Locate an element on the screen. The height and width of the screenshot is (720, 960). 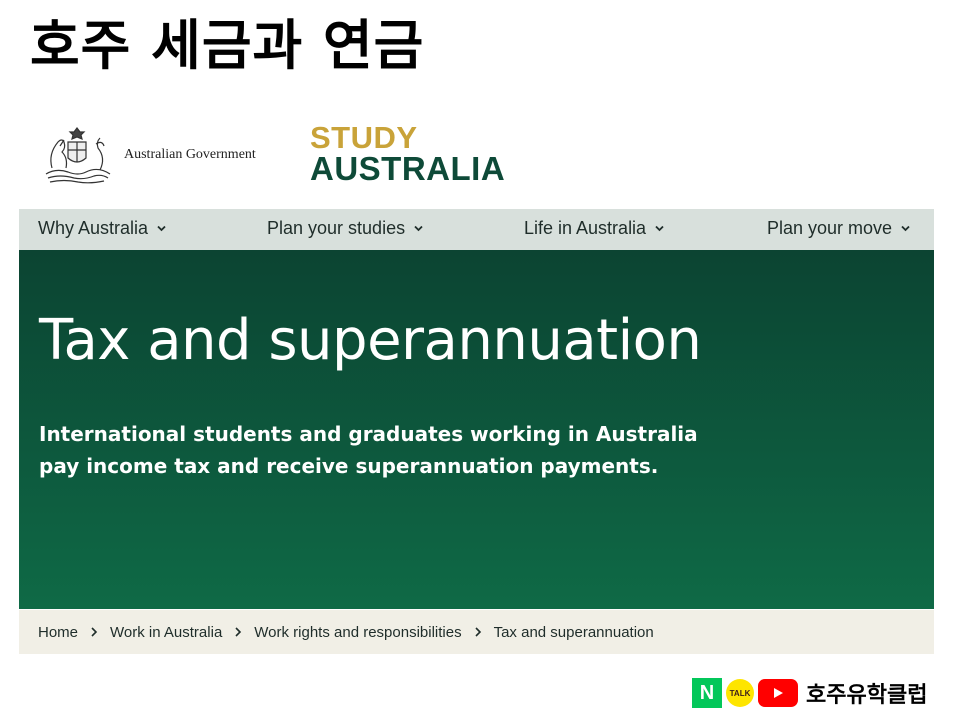
nav-item-label: Plan your studies is located at coordinates (336, 228).